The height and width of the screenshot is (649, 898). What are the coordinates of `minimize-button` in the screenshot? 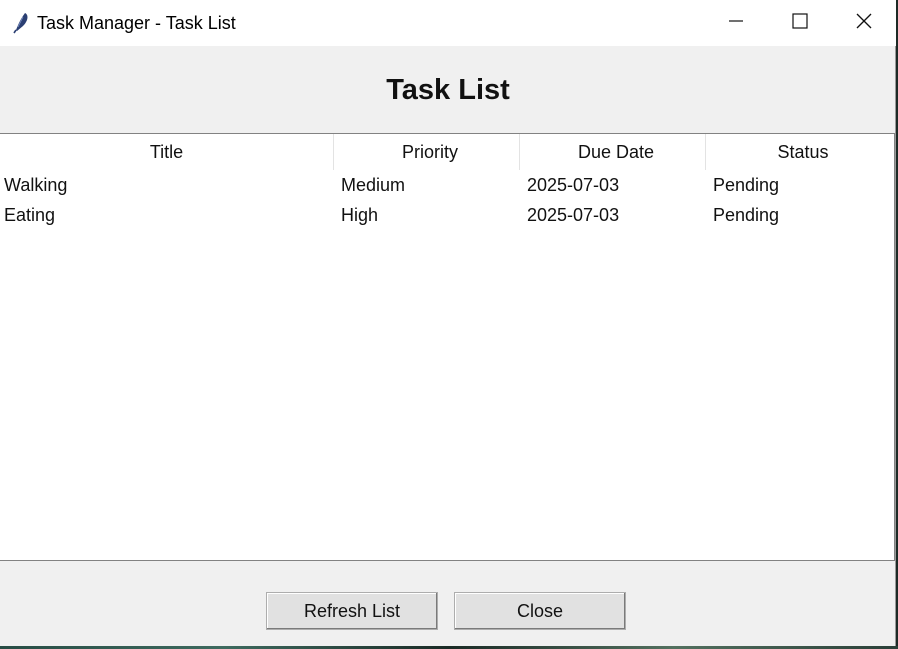 It's located at (736, 23).